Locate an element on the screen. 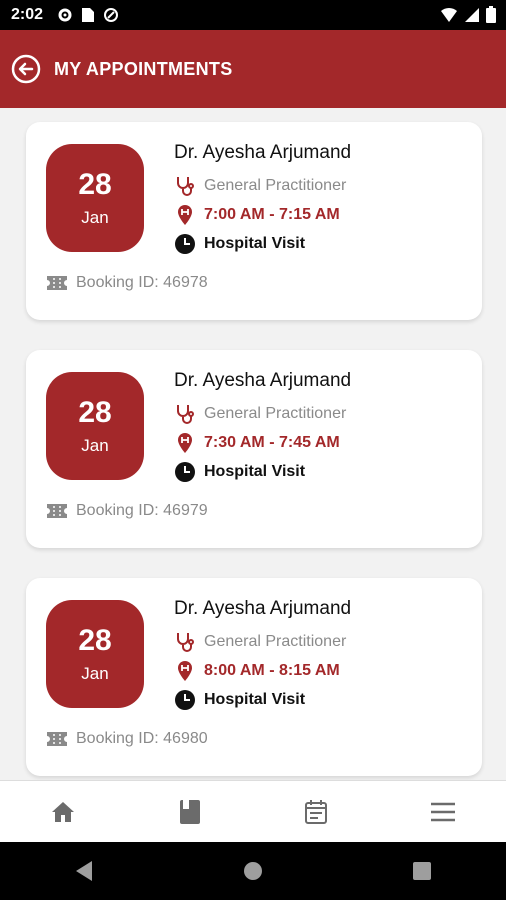 The height and width of the screenshot is (900, 506). book-icon is located at coordinates (189, 812).